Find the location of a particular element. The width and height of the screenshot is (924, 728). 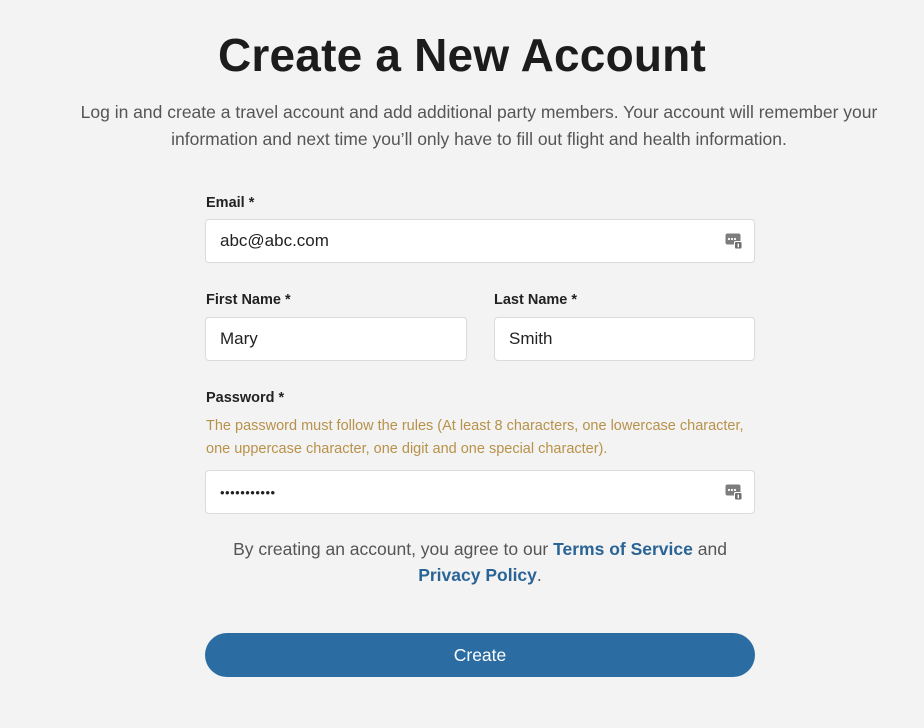

last-name-field-container is located at coordinates (624, 339).